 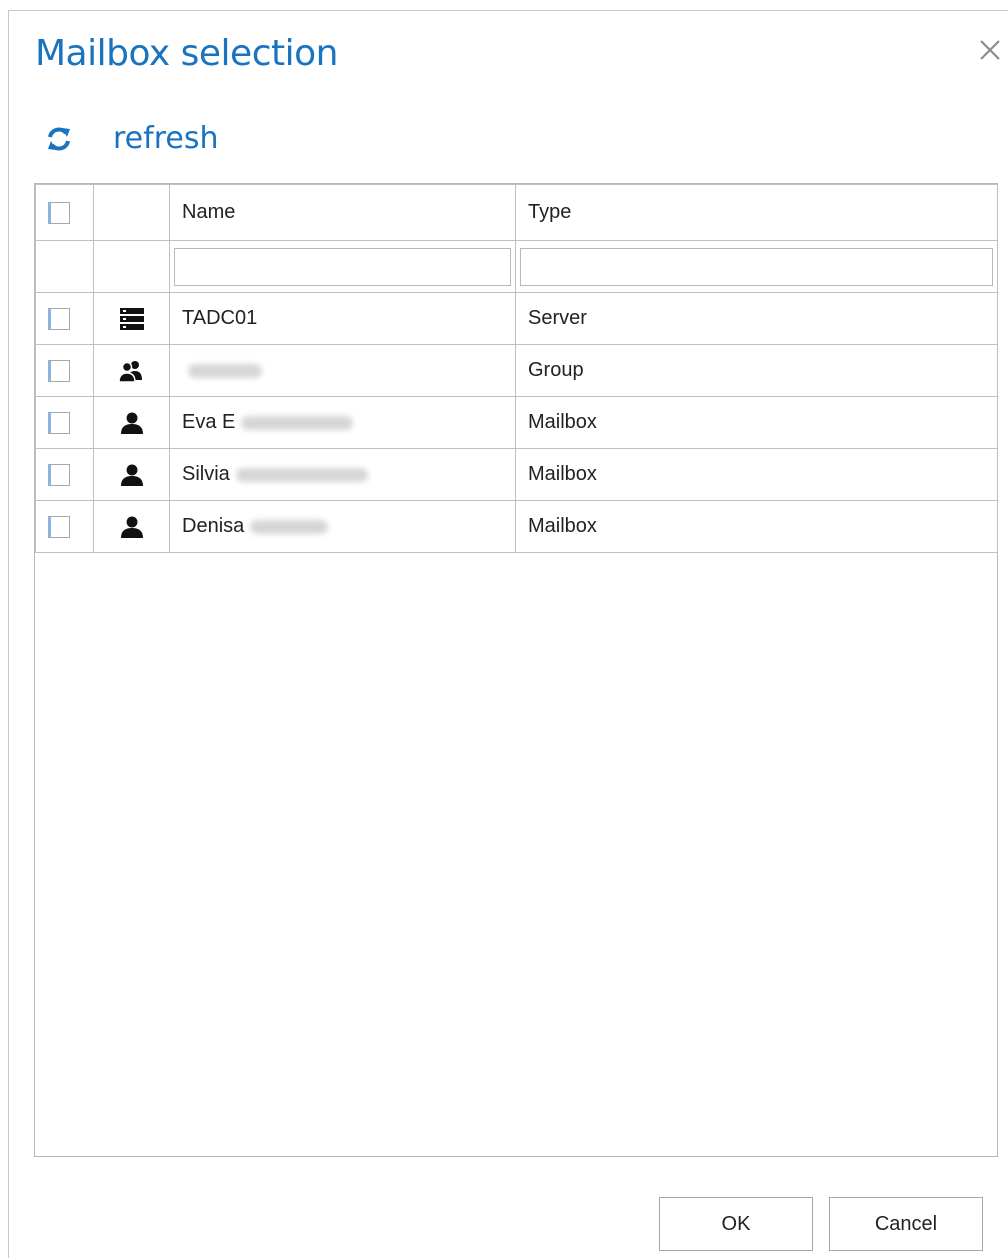 I want to click on close-icon, so click(x=990, y=50).